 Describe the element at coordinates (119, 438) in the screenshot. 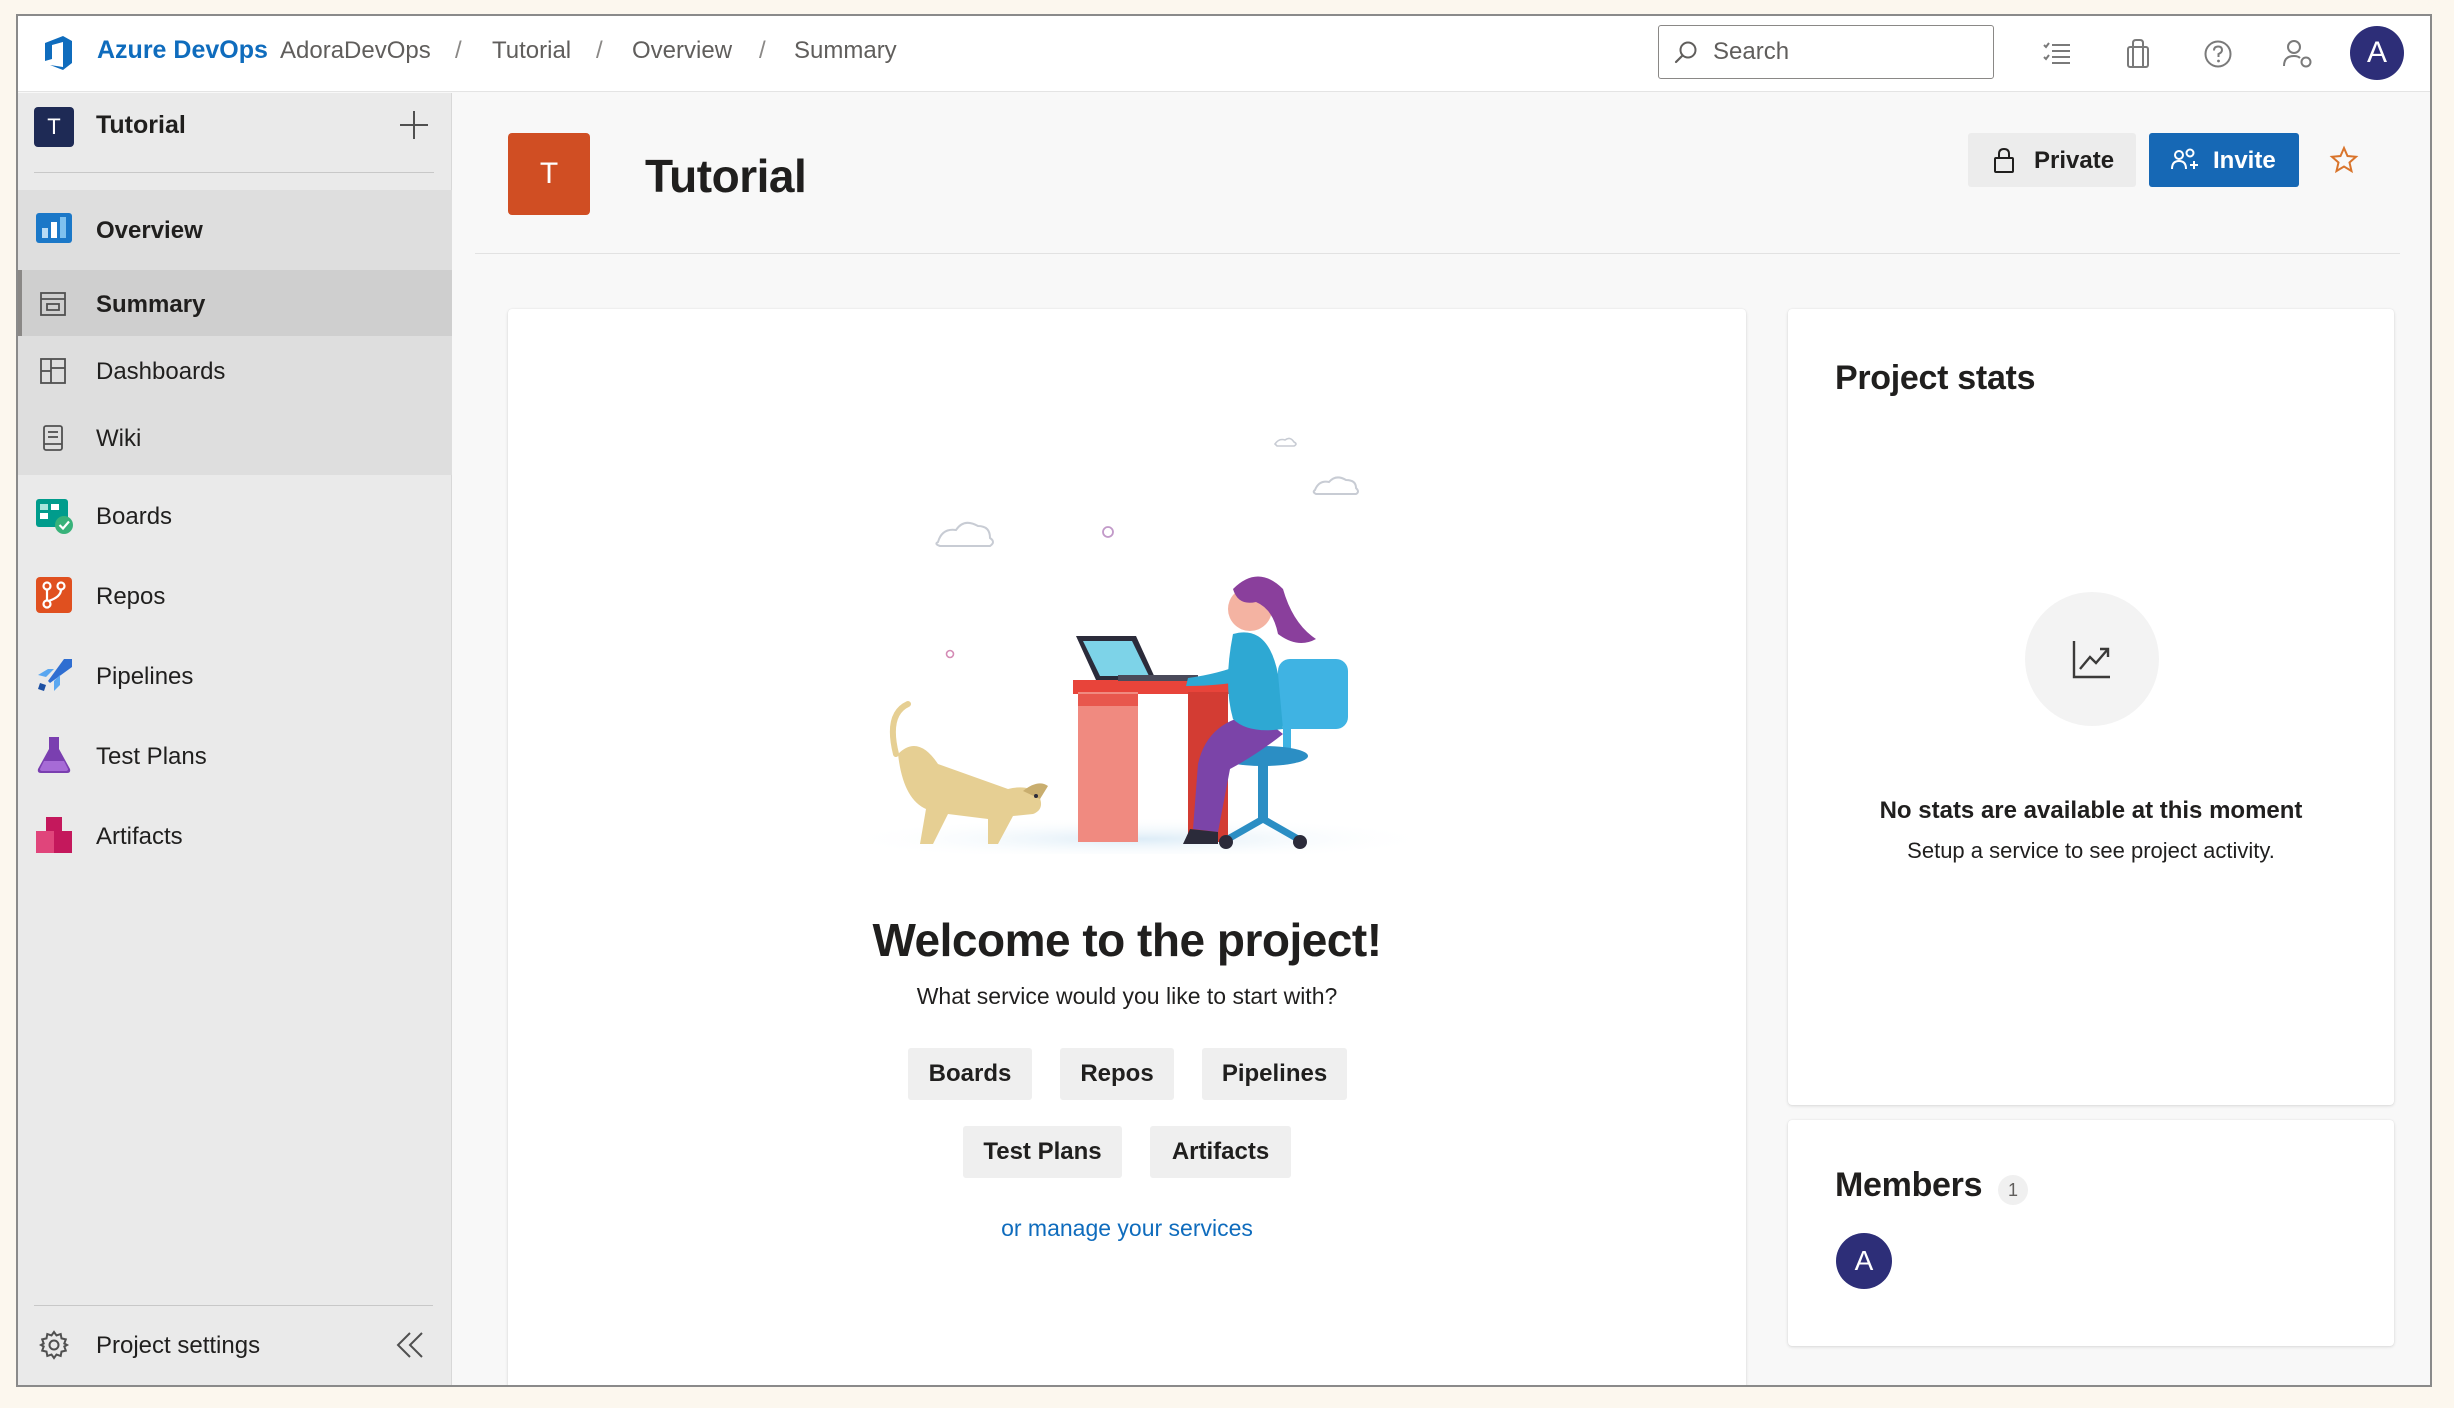

I see `sidebar-item-label: Wiki` at that location.